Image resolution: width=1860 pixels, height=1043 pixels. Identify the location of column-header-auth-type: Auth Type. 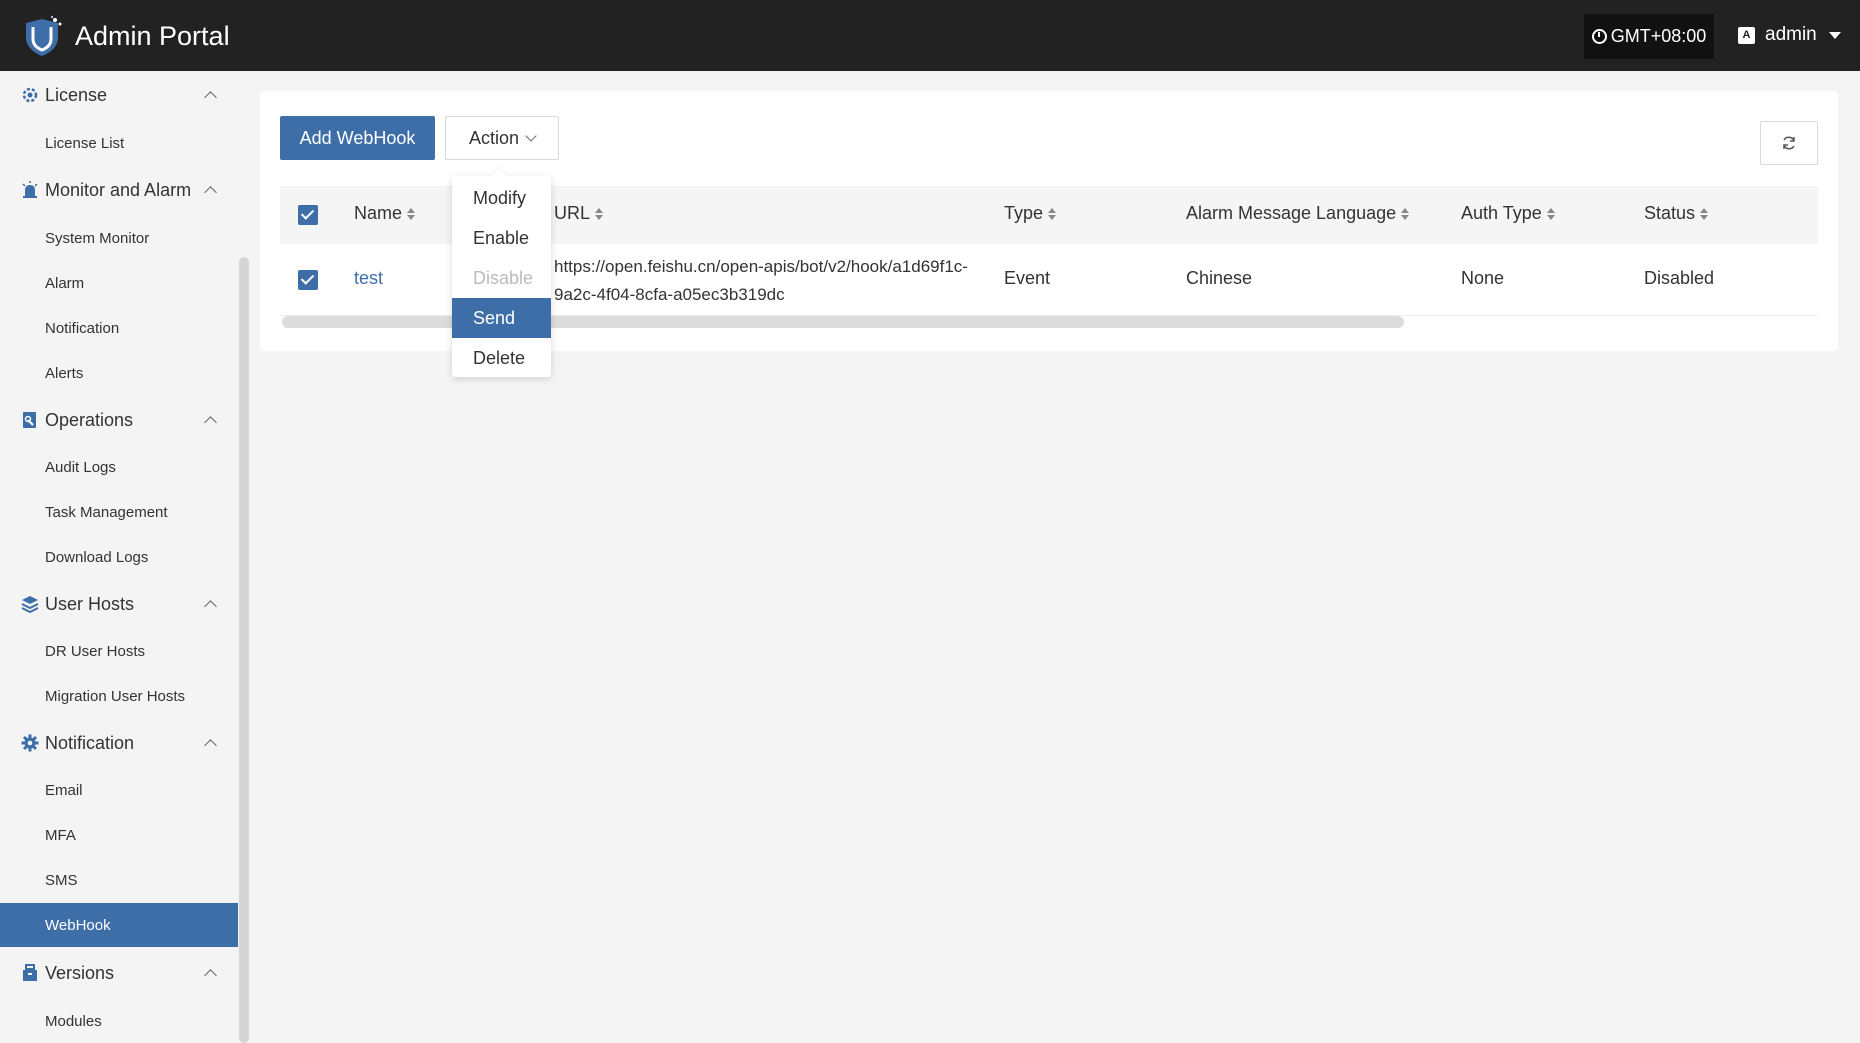
(1508, 213).